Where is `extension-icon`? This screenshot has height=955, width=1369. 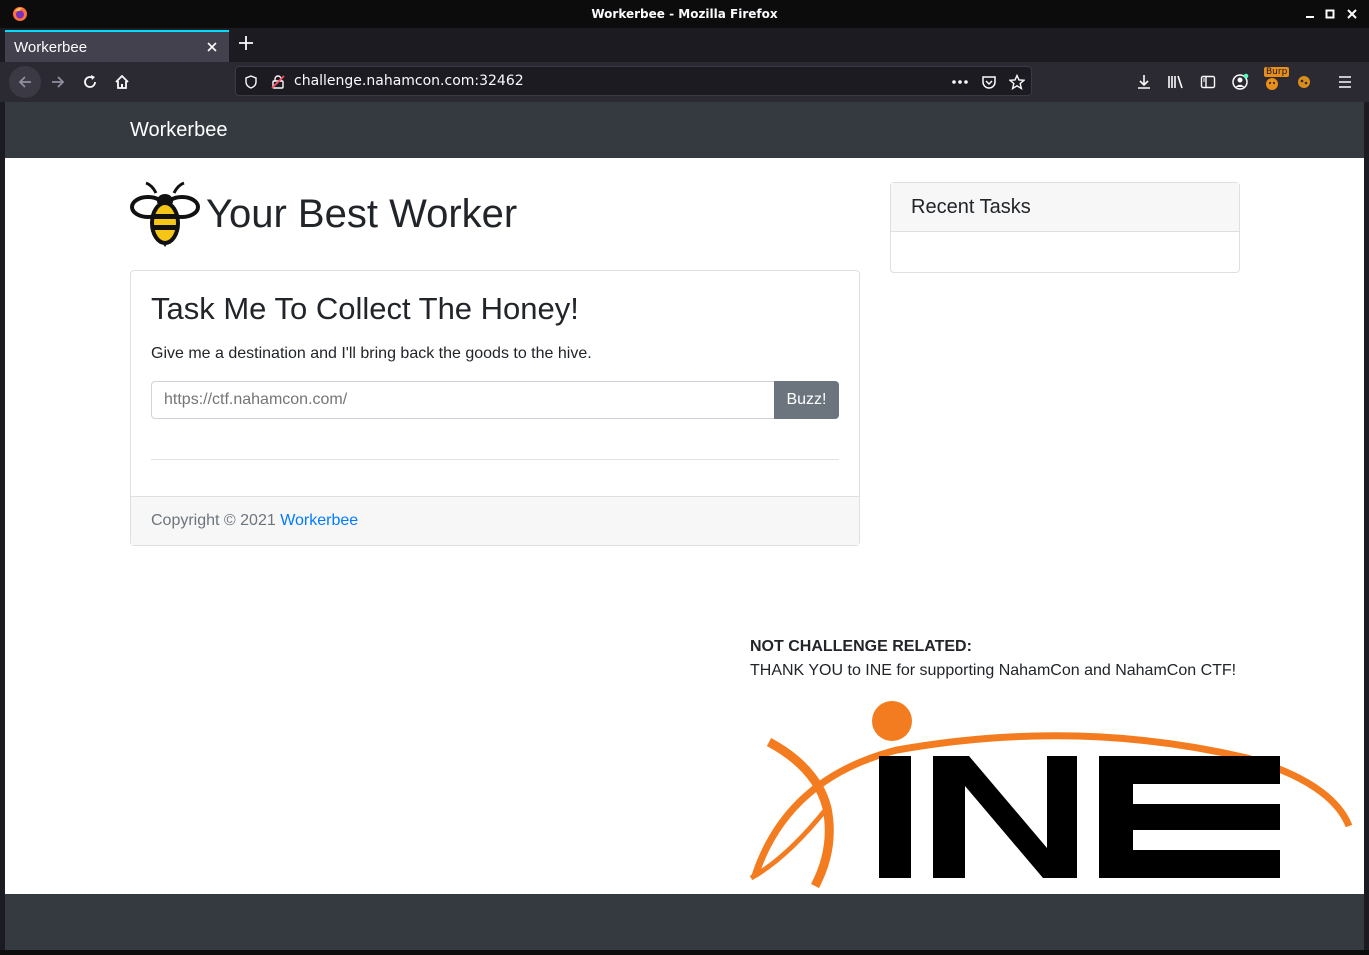 extension-icon is located at coordinates (1304, 82).